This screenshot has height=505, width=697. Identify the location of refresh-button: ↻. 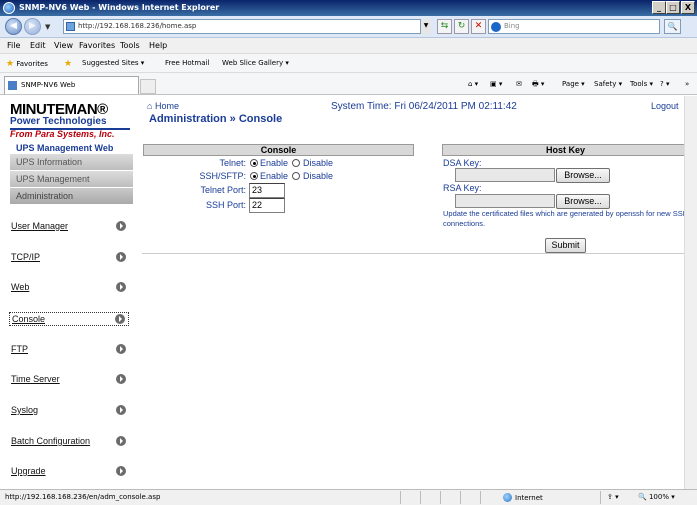
(461, 26).